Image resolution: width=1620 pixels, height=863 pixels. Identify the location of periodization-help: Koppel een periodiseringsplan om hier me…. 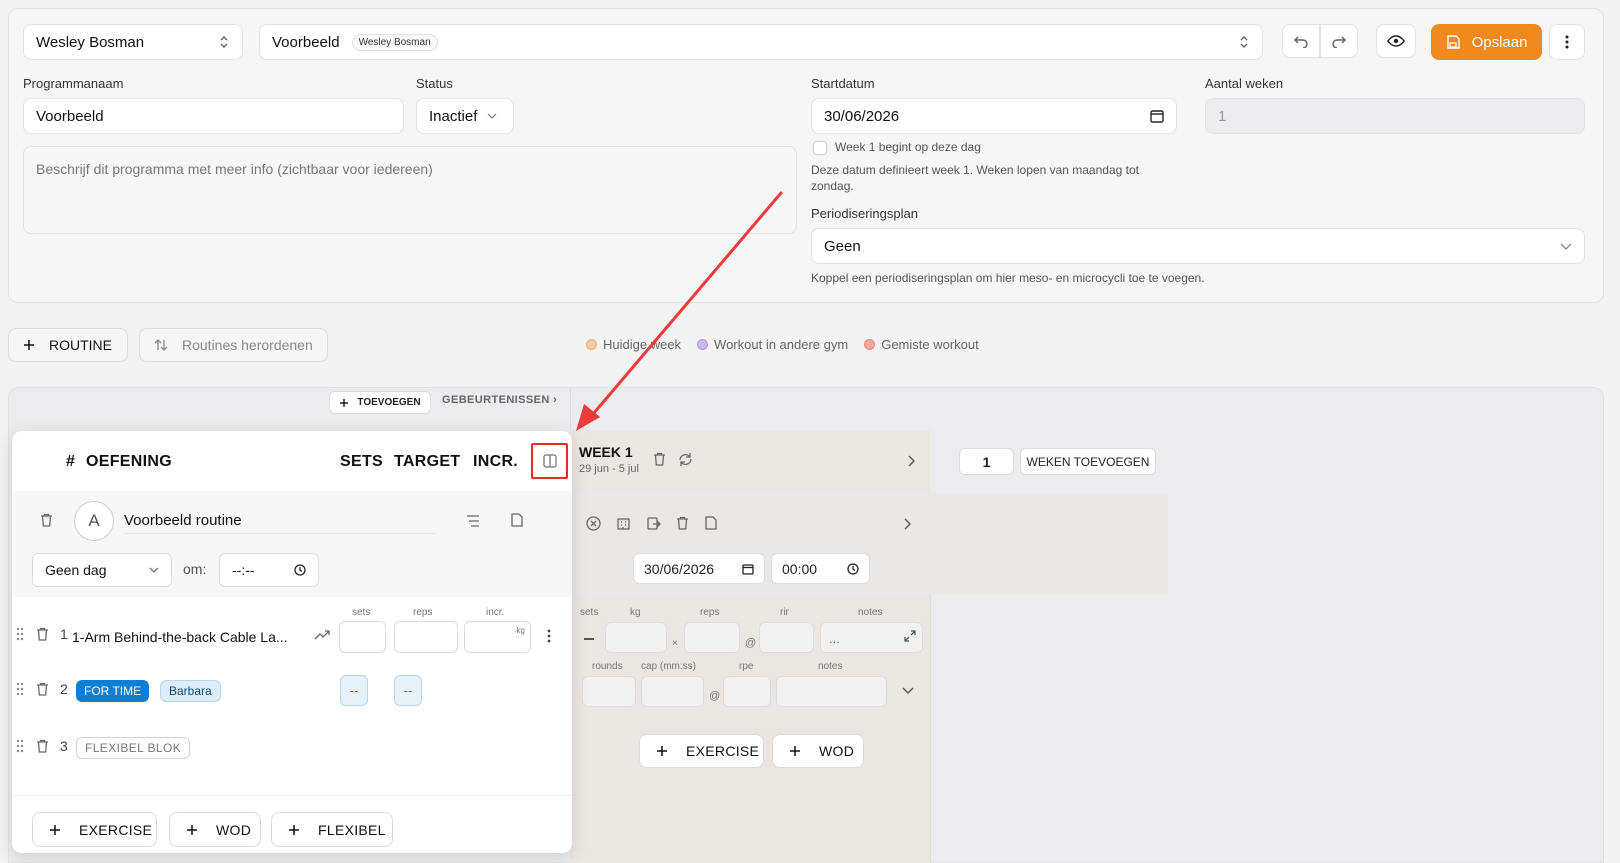
(1008, 278).